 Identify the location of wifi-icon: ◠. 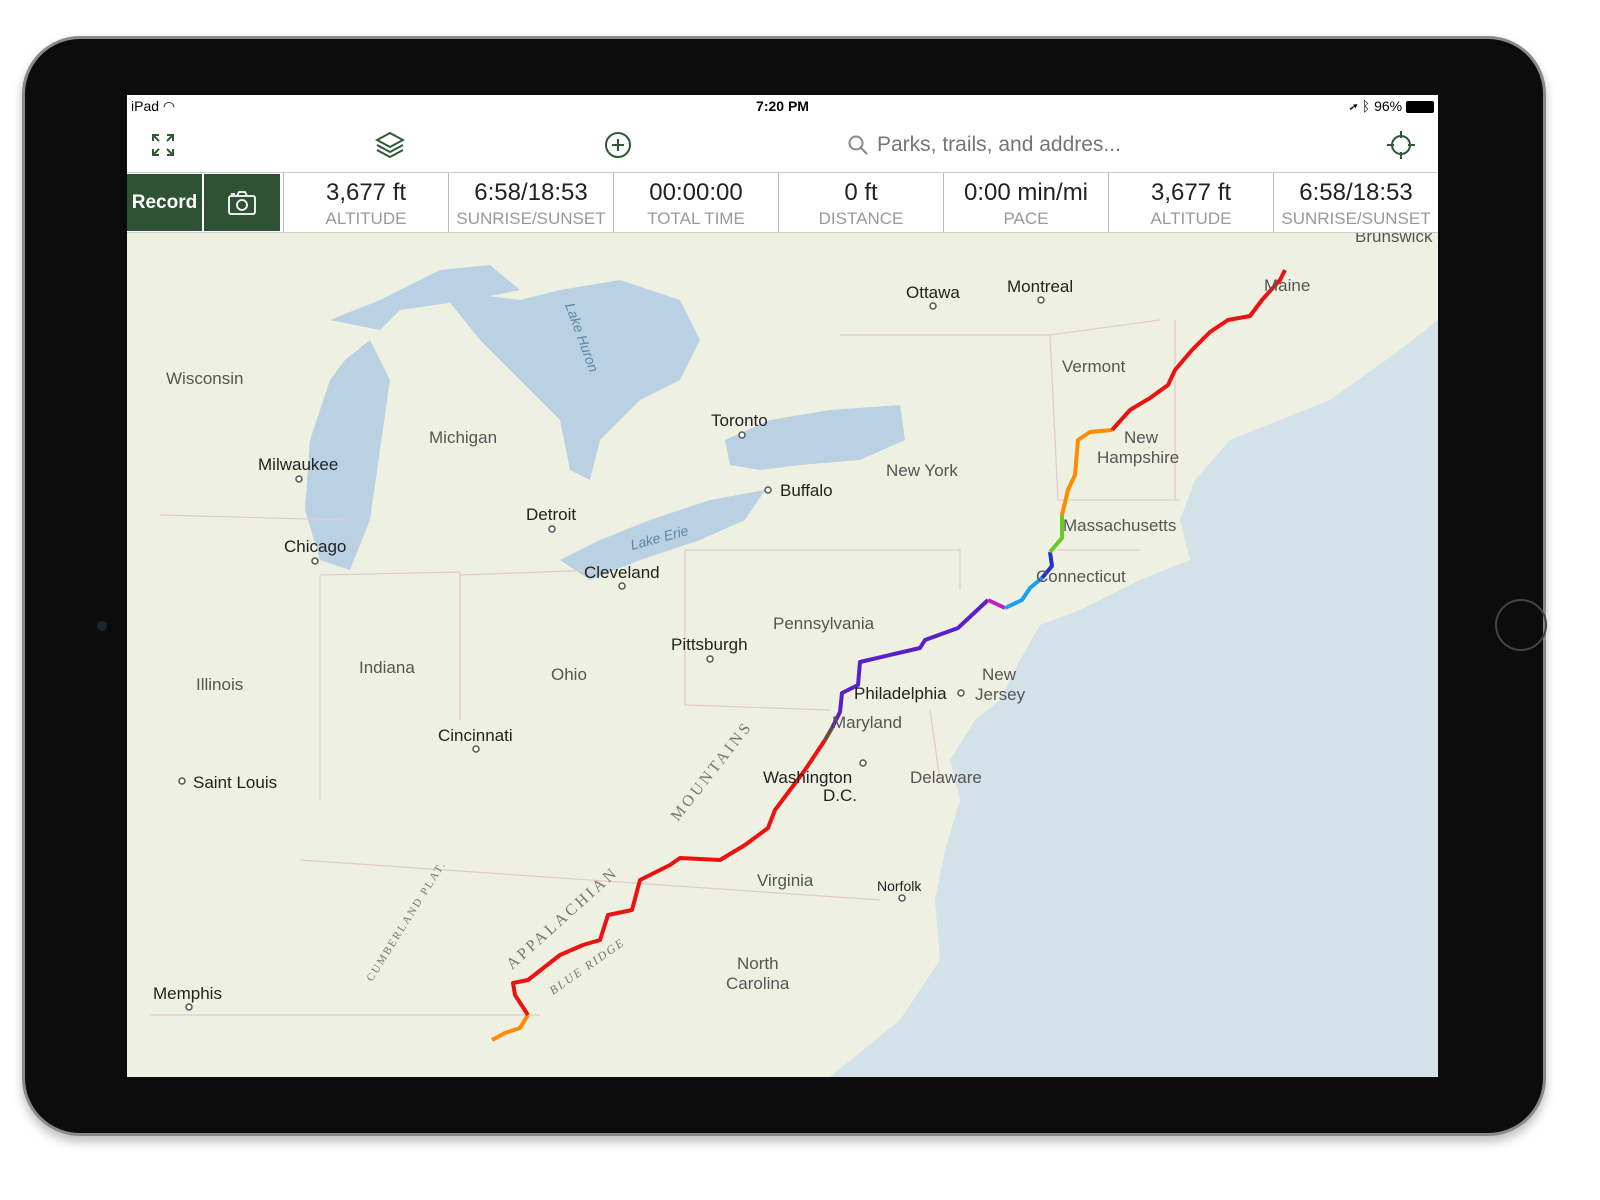
(169, 105).